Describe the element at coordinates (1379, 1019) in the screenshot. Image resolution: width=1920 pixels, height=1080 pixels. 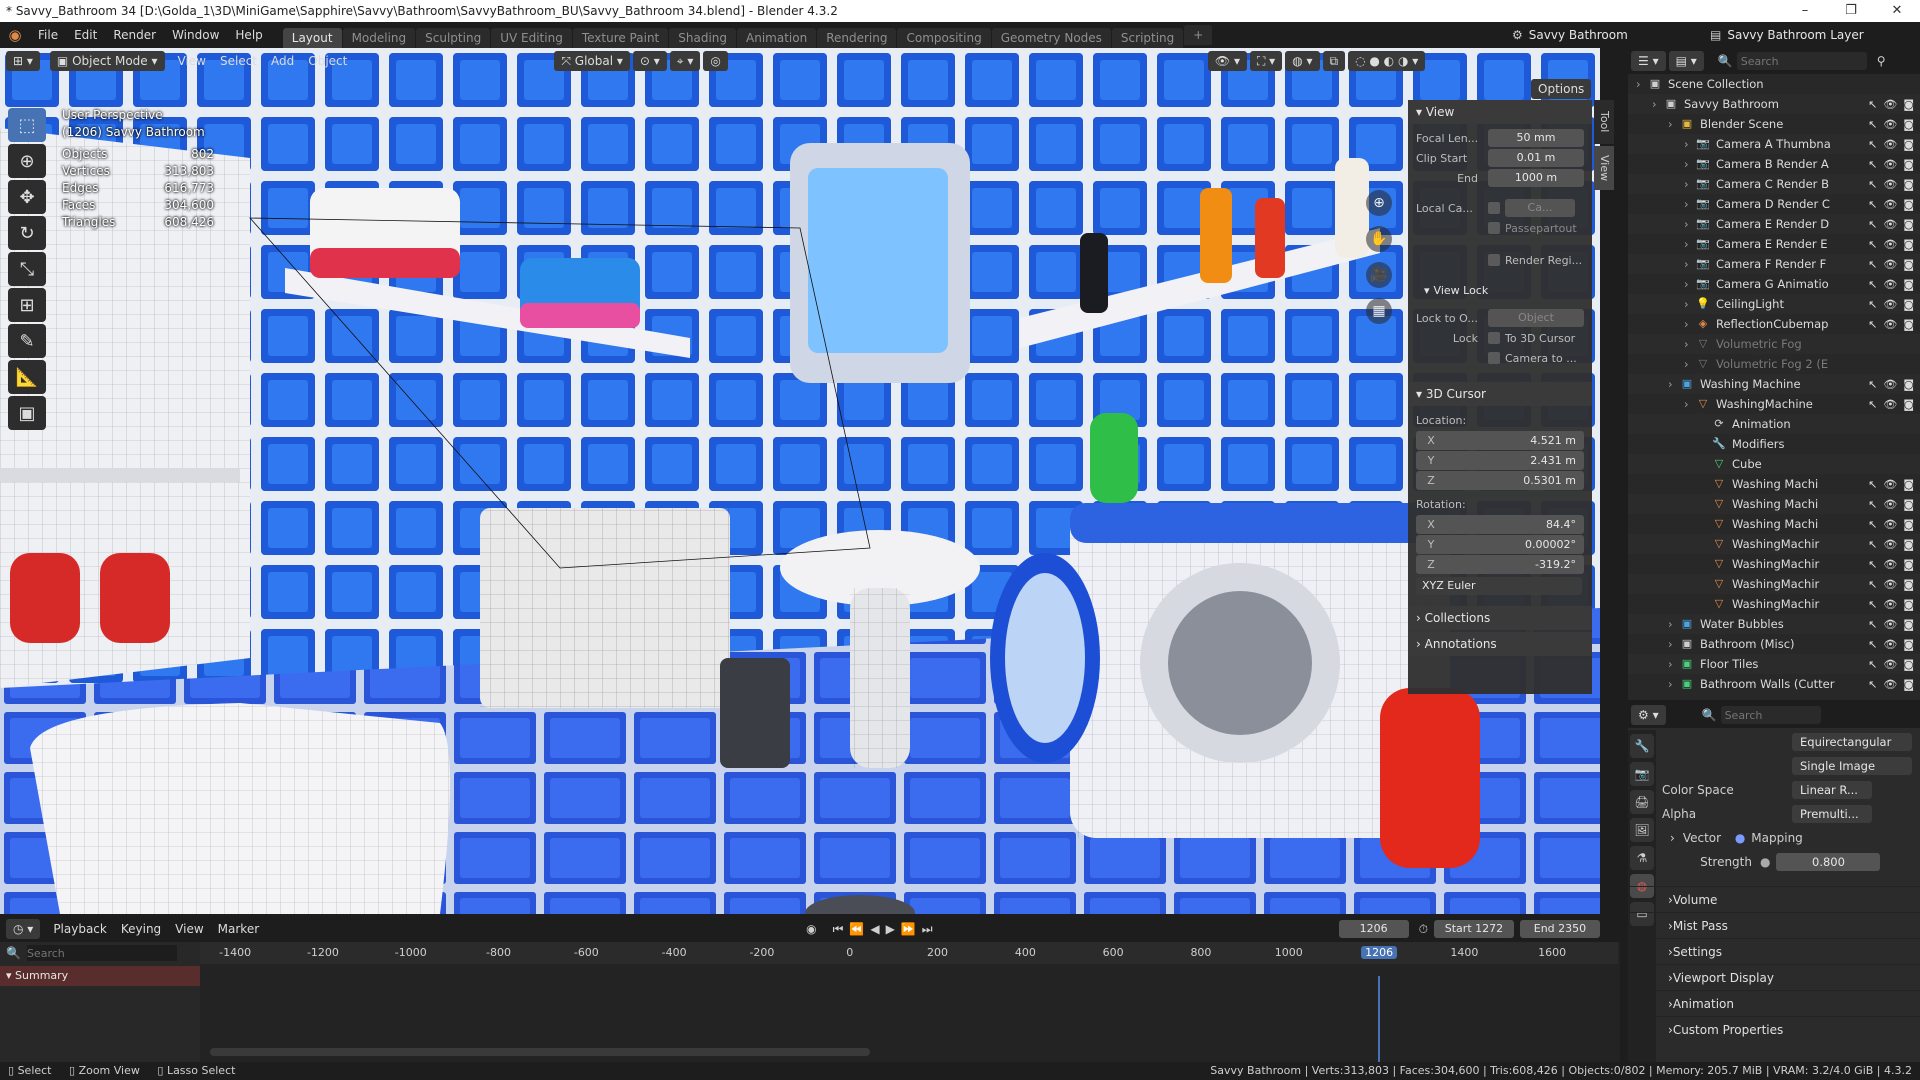
I see `playhead-line` at that location.